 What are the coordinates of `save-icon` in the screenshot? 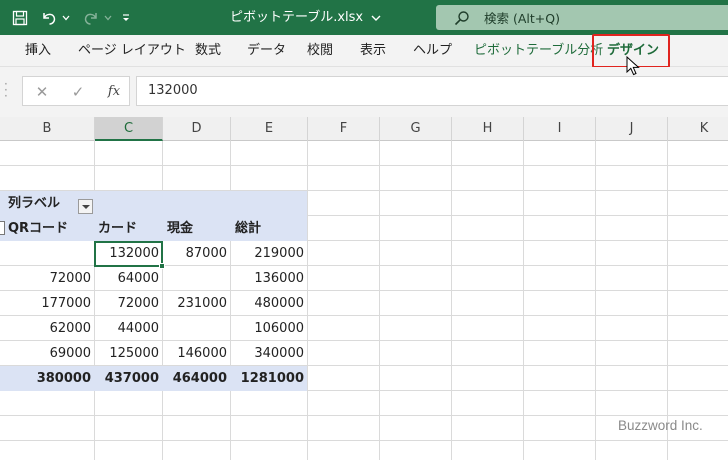 It's located at (20, 17).